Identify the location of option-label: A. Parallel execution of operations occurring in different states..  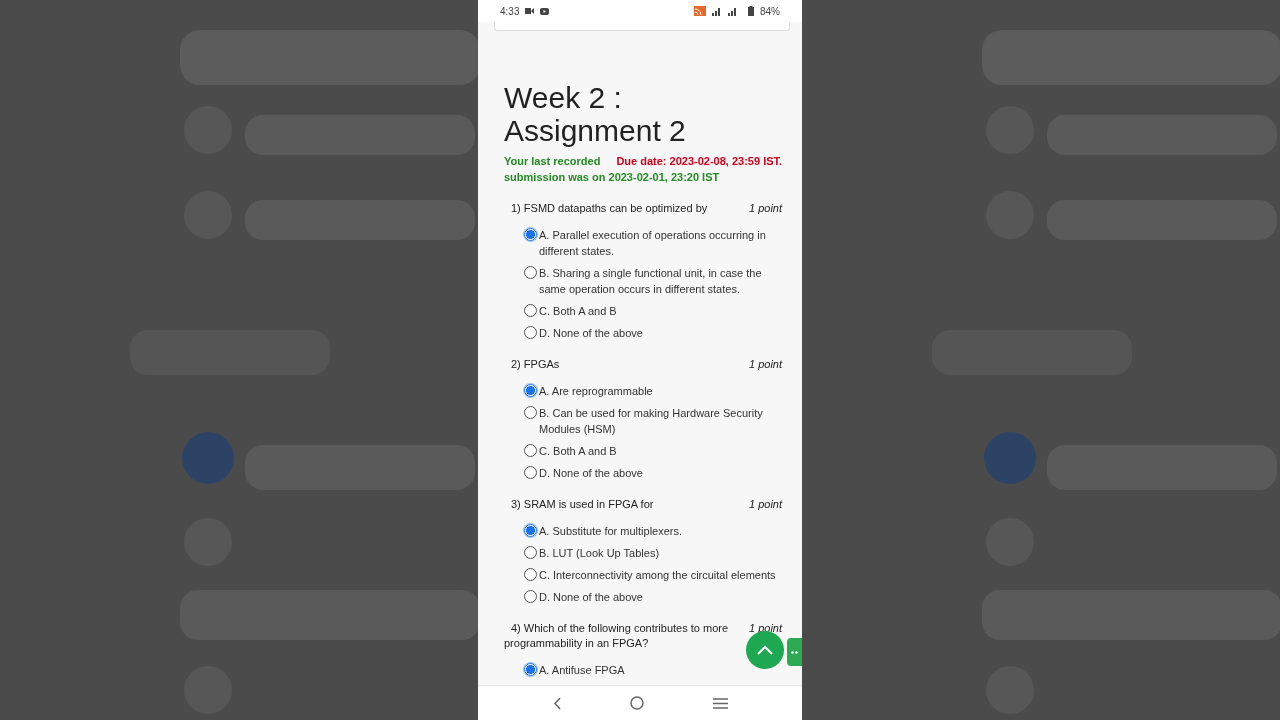
(653, 243).